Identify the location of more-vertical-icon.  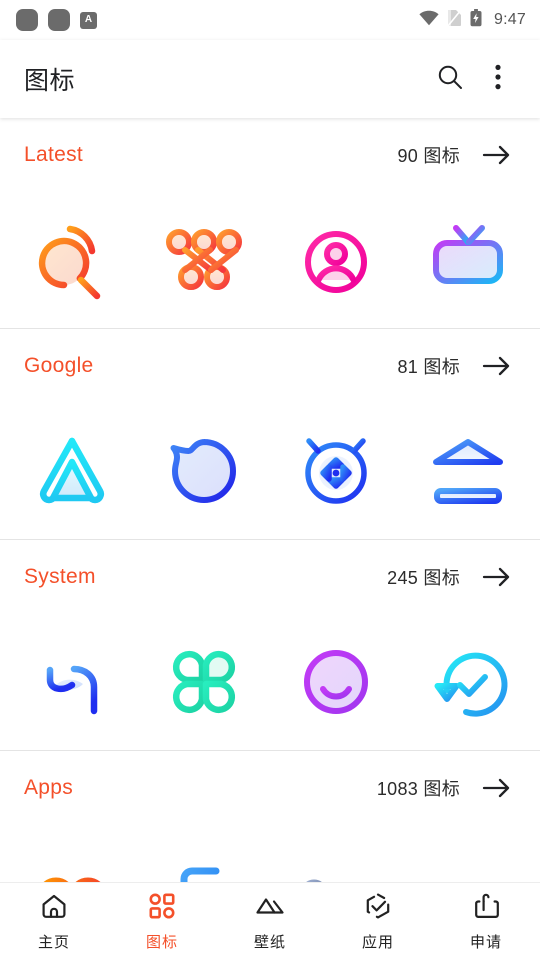
(498, 79).